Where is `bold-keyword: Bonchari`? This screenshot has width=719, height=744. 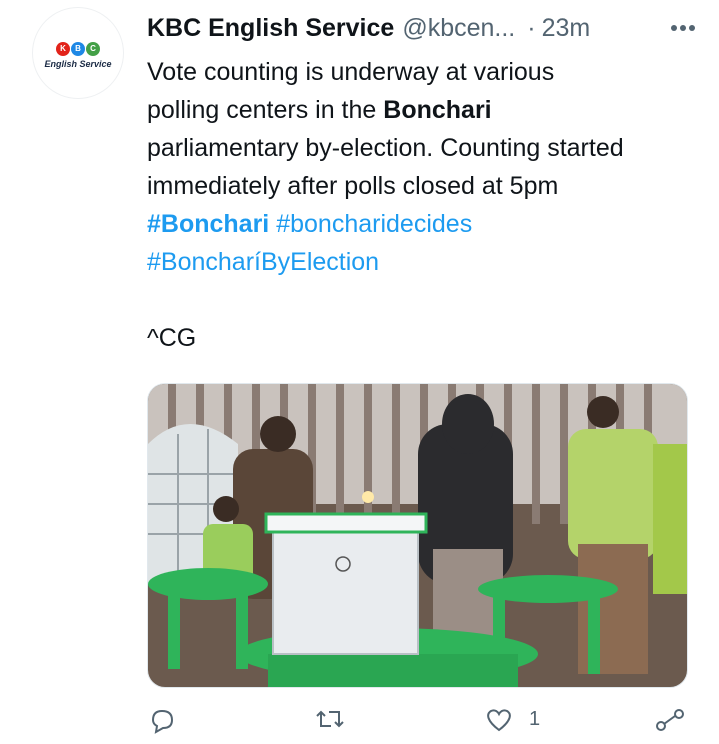
bold-keyword: Bonchari is located at coordinates (437, 110).